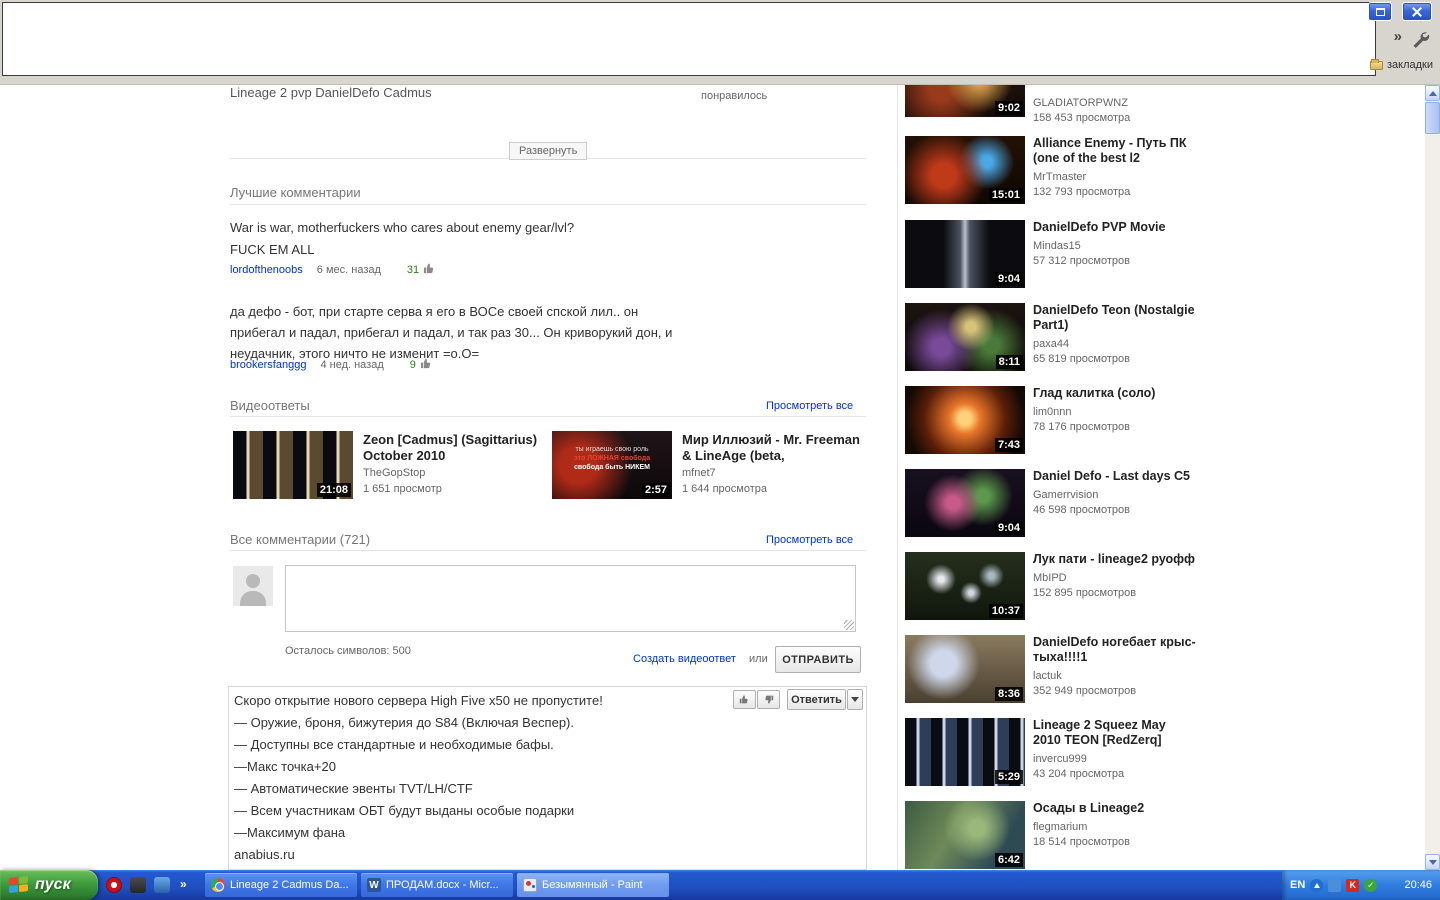 Image resolution: width=1440 pixels, height=900 pixels. What do you see at coordinates (855, 699) in the screenshot?
I see `reply-dropdown-button` at bounding box center [855, 699].